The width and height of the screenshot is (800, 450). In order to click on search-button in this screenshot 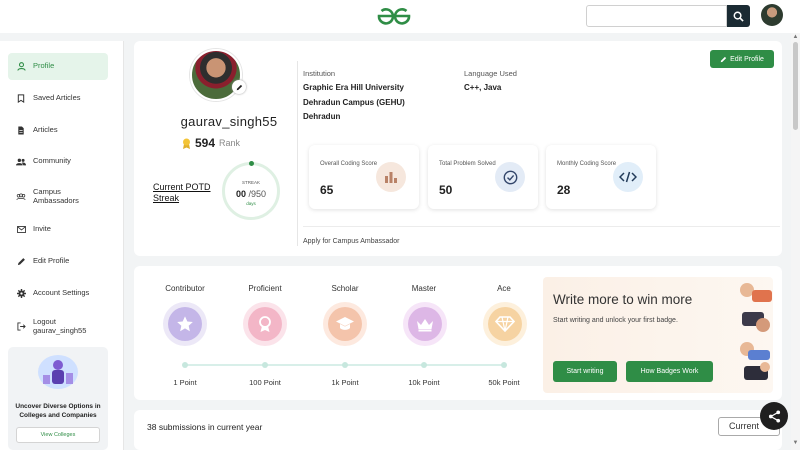, I will do `click(738, 16)`.